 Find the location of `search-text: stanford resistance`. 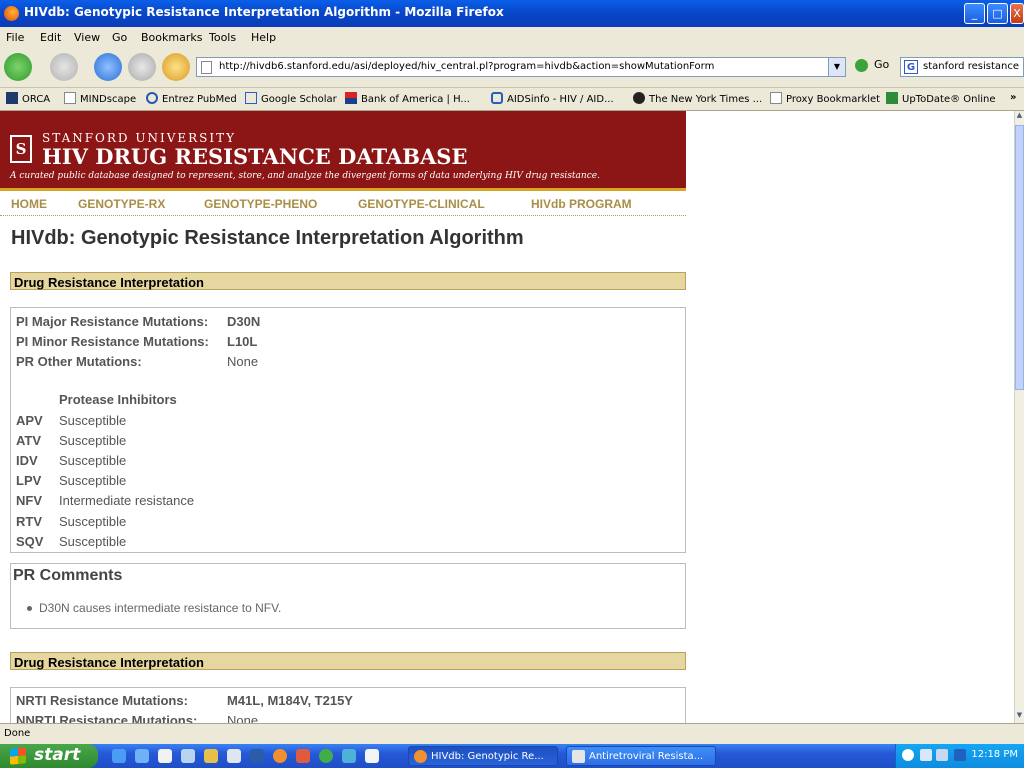

search-text: stanford resistance is located at coordinates (971, 66).